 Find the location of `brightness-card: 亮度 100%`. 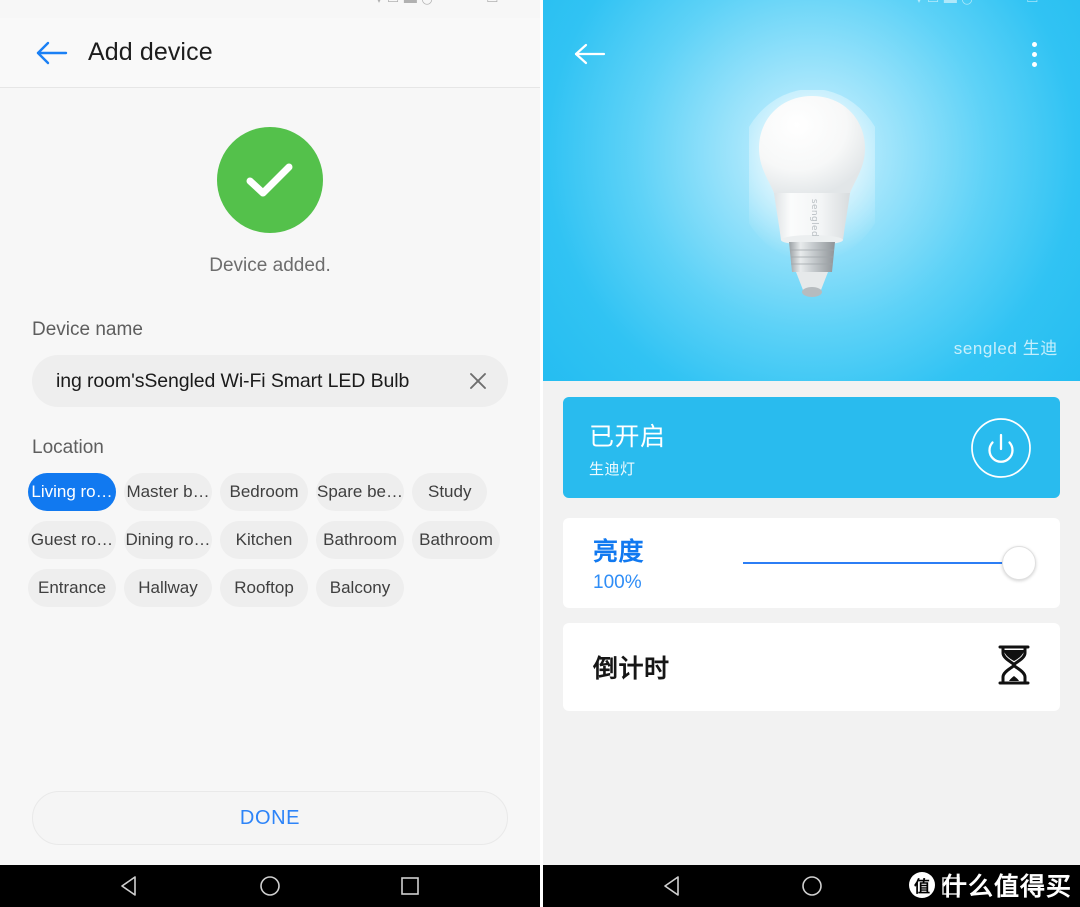

brightness-card: 亮度 100% is located at coordinates (811, 563).